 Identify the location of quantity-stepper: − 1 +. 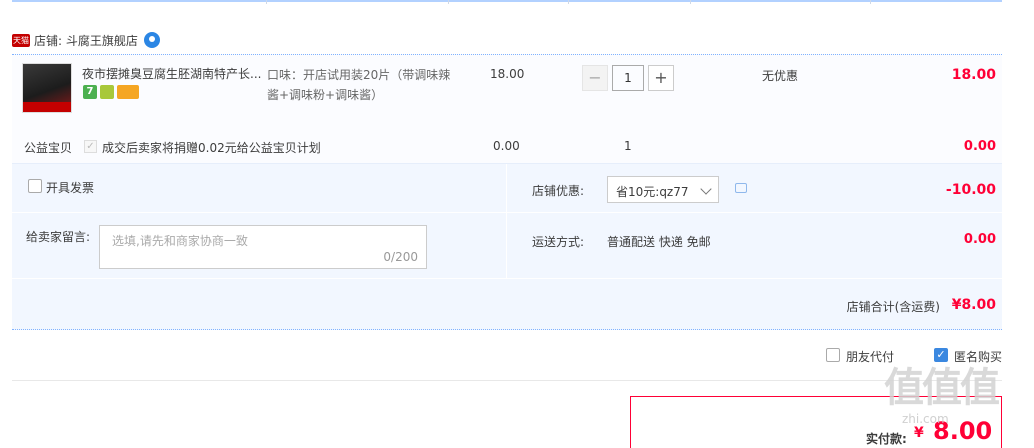
(628, 78).